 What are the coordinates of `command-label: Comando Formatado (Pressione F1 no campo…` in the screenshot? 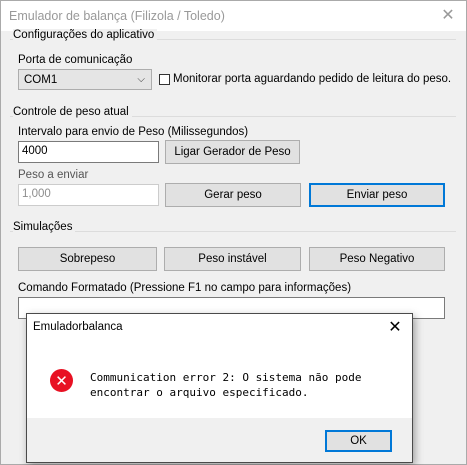 It's located at (185, 288).